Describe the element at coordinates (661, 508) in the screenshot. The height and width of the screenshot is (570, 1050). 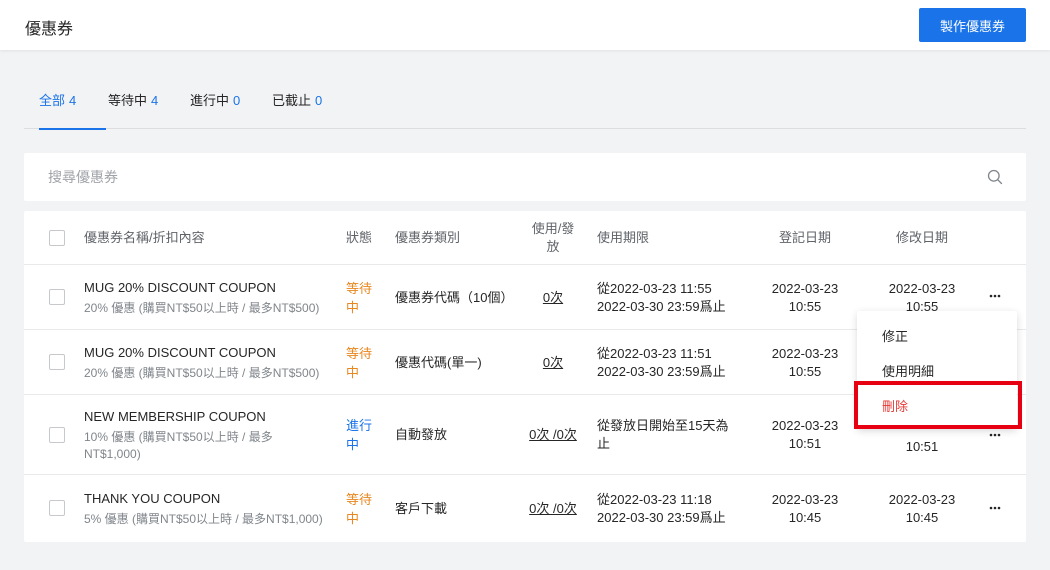
I see `validity-period: 從2022-03-23 11:18 2022-03-30 23:59爲止` at that location.